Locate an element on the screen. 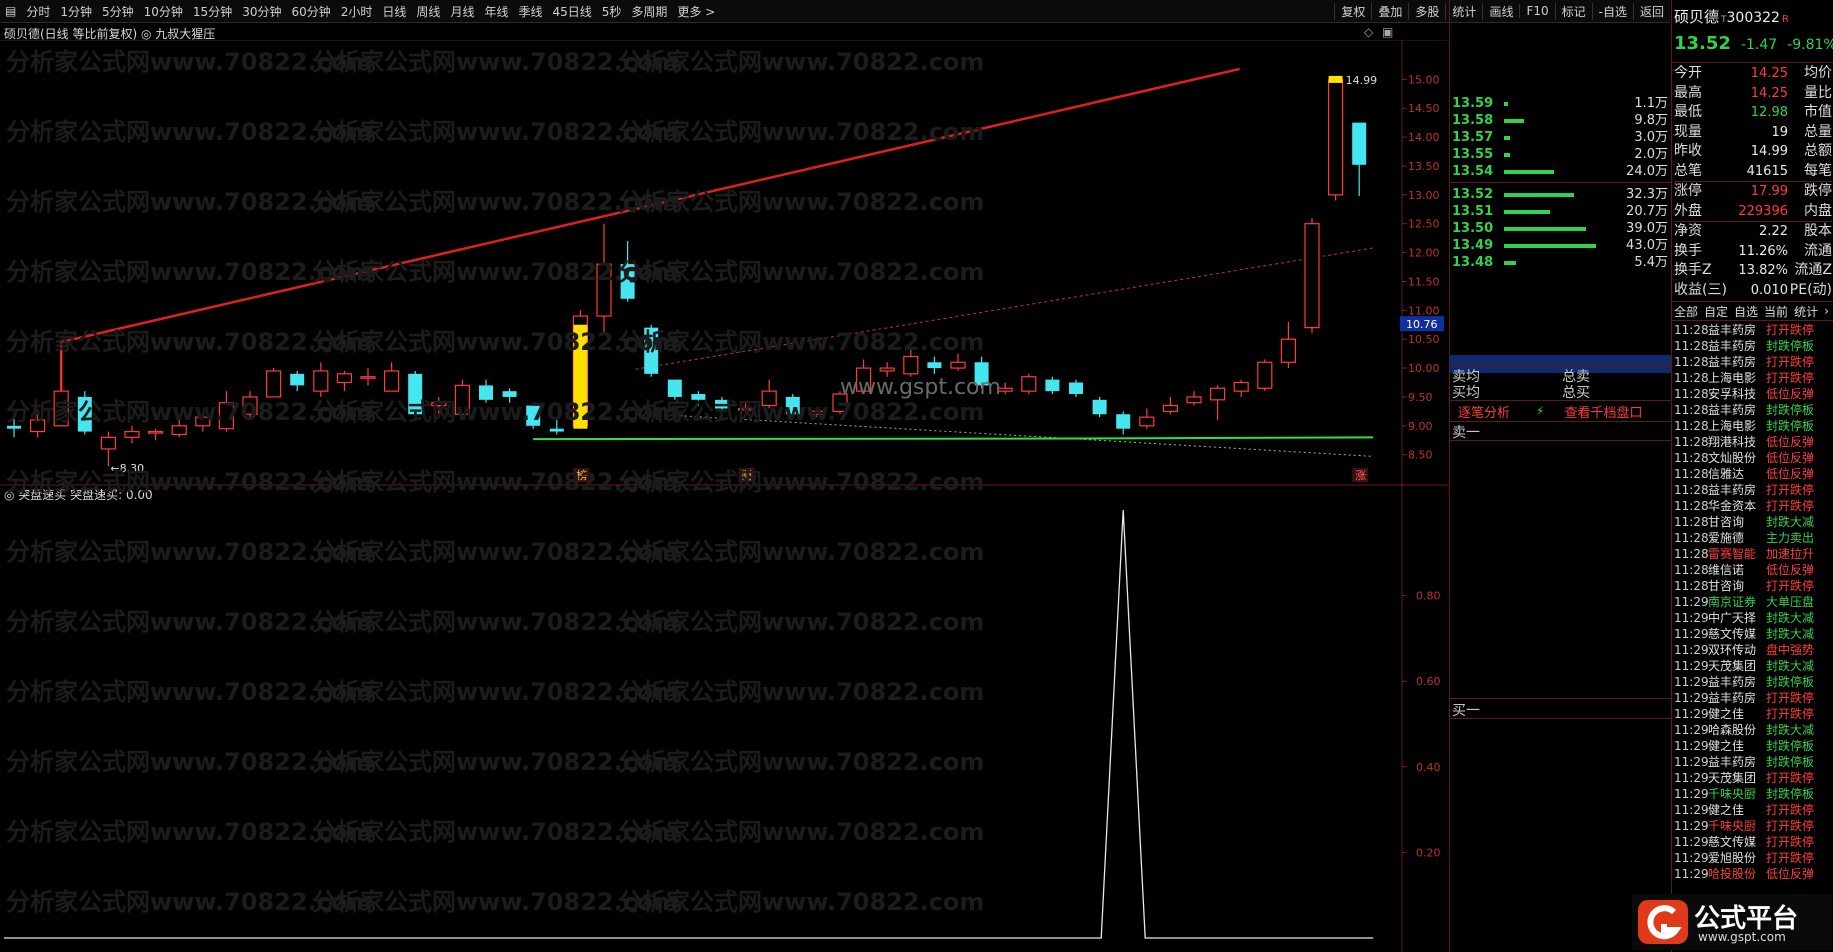 This screenshot has width=1833, height=952. ask-level: 13.57 3.0万 is located at coordinates (1561, 137).